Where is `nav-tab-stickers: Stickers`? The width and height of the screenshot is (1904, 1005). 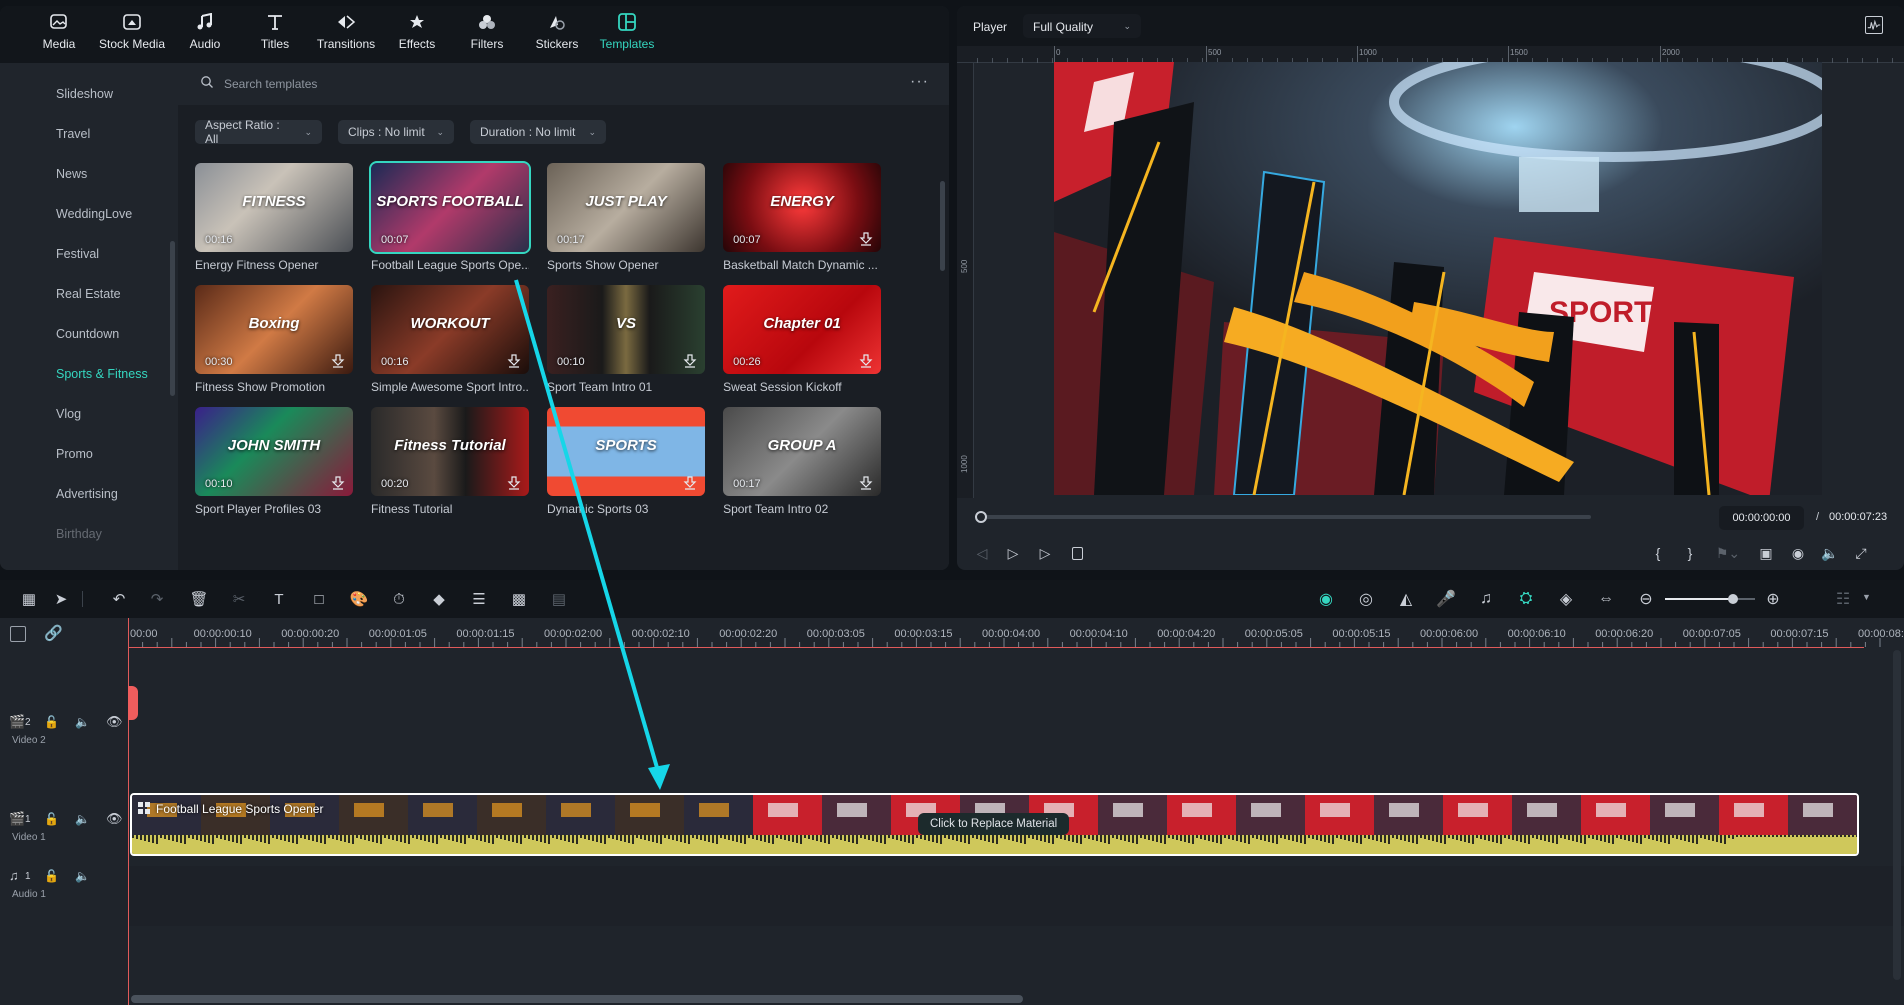 nav-tab-stickers: Stickers is located at coordinates (557, 37).